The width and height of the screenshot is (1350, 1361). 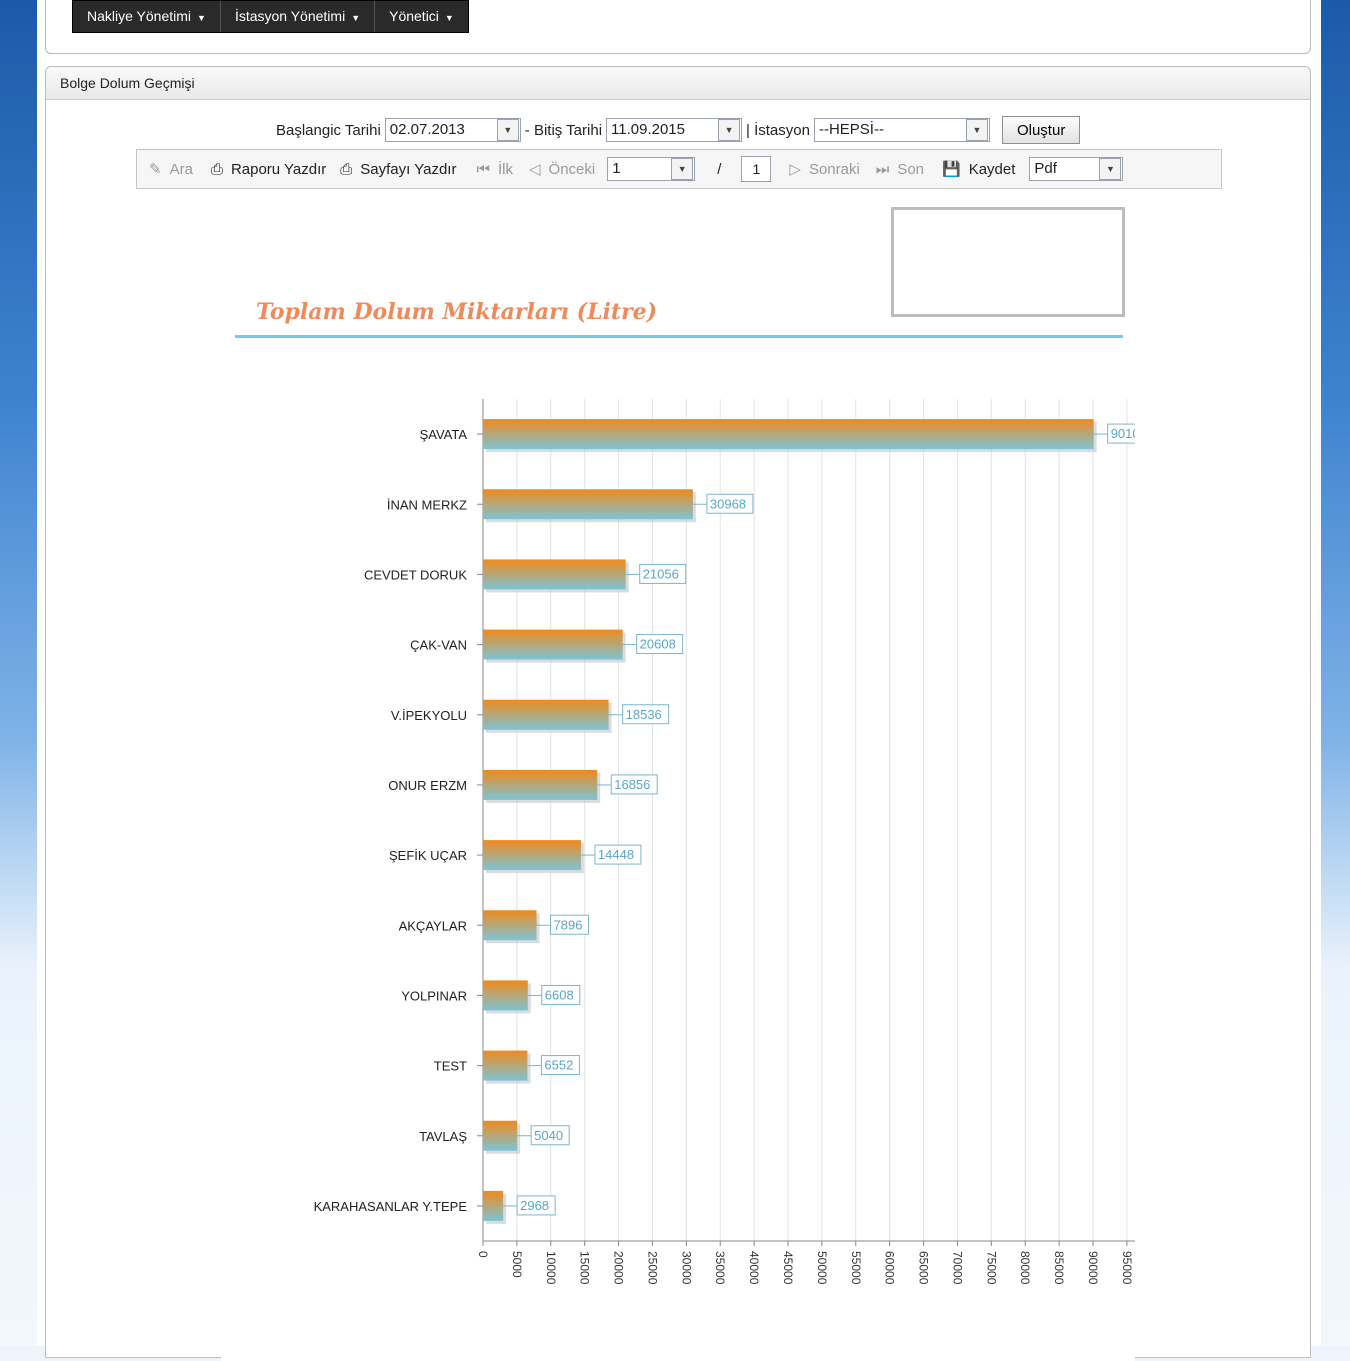 I want to click on menu-istasyon-yonetimi: İstasyon Yönetimi ▼, so click(x=298, y=16).